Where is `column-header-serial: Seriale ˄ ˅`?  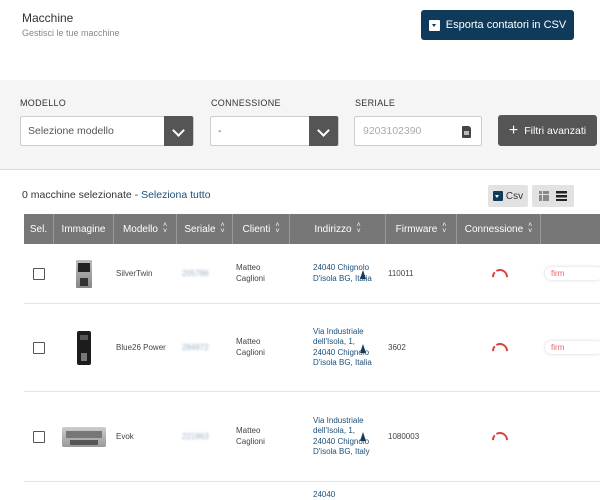
column-header-serial: Seriale ˄ ˅ is located at coordinates (205, 229).